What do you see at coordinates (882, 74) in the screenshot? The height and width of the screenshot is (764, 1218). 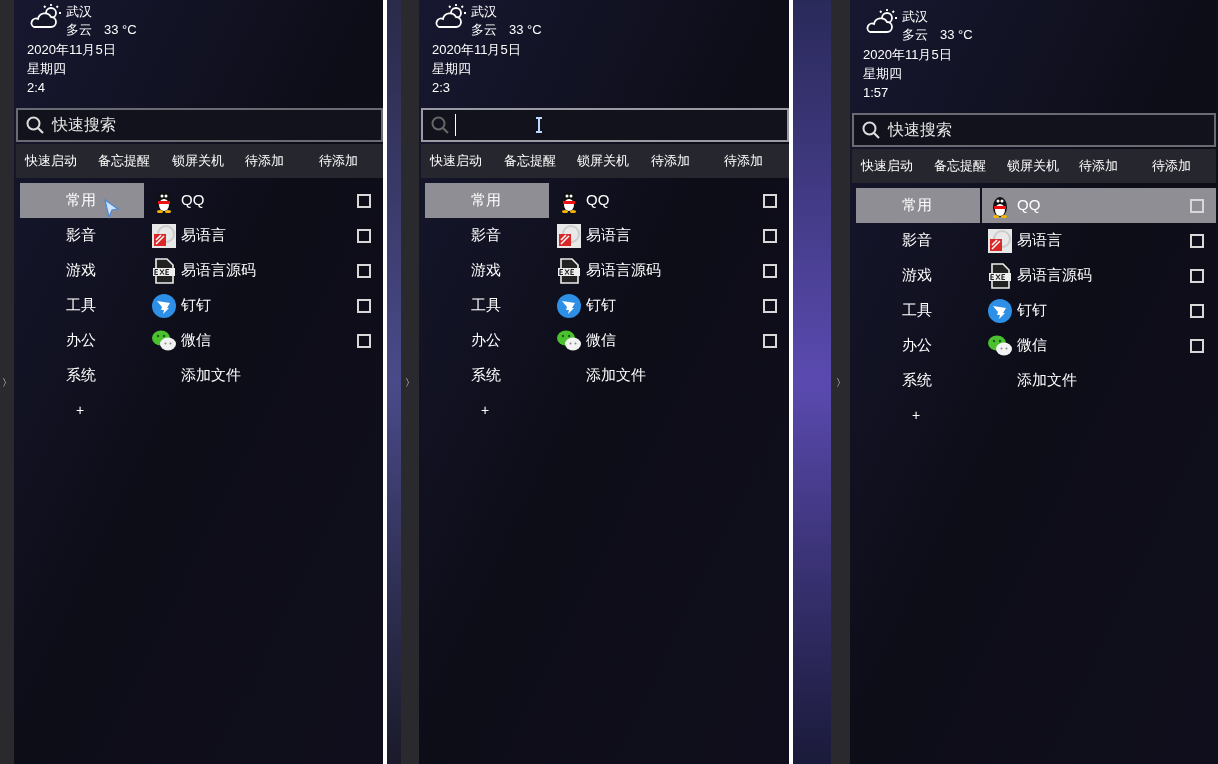 I see `weekday-label: 星期四` at bounding box center [882, 74].